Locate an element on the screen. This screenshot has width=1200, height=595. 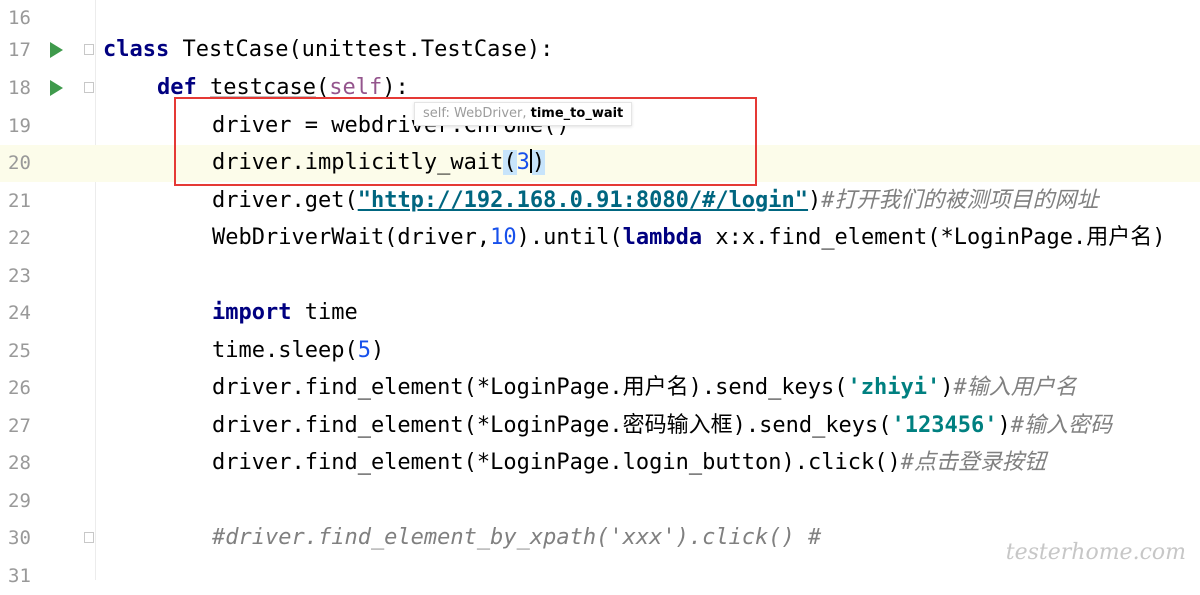
code-segment: driver.get( is located at coordinates (285, 200).